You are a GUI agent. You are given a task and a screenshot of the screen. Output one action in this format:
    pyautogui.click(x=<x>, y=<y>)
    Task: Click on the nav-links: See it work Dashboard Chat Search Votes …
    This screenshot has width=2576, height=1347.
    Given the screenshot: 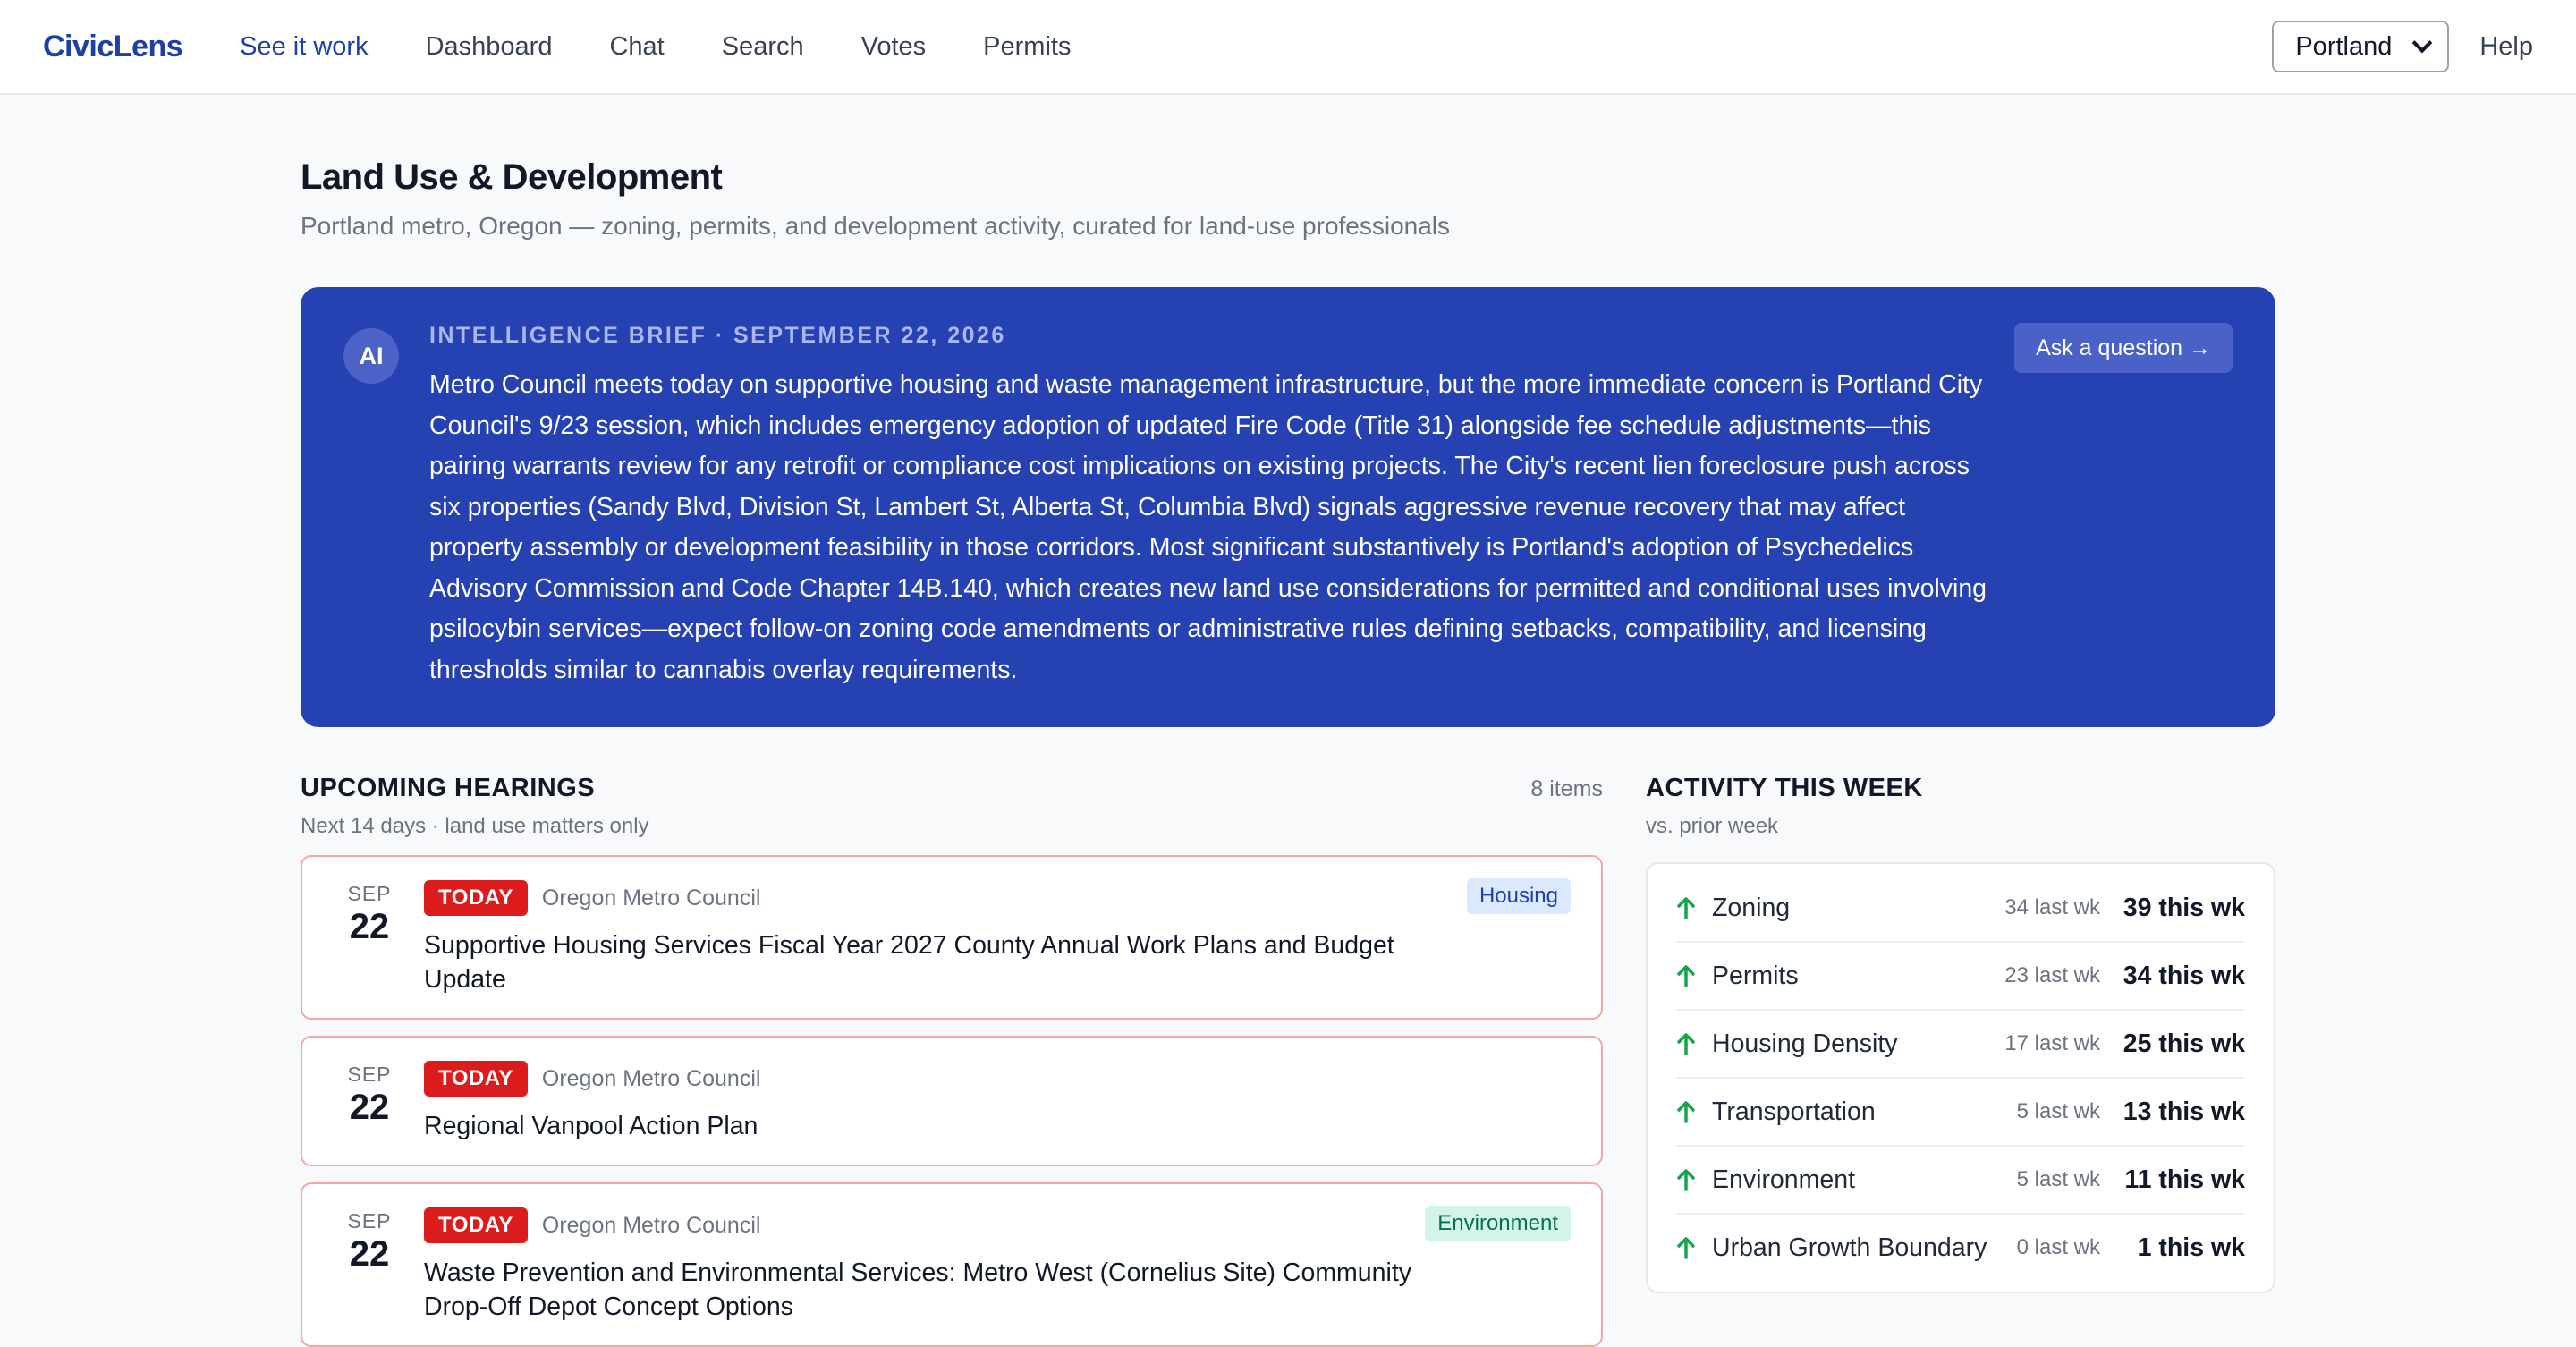 What is the action you would take?
    pyautogui.click(x=655, y=47)
    